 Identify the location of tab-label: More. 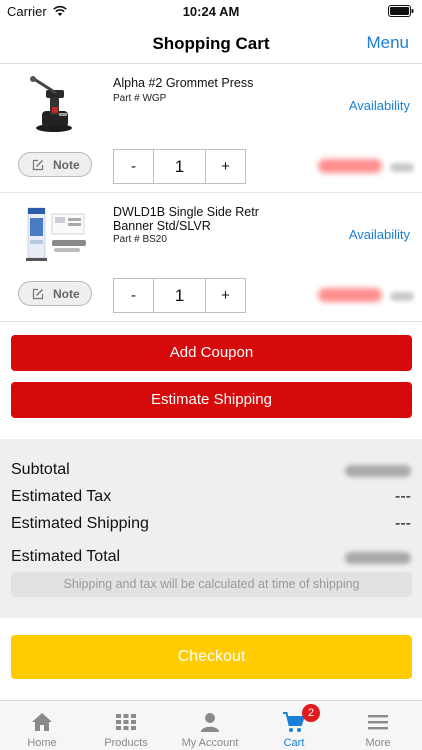
(378, 743).